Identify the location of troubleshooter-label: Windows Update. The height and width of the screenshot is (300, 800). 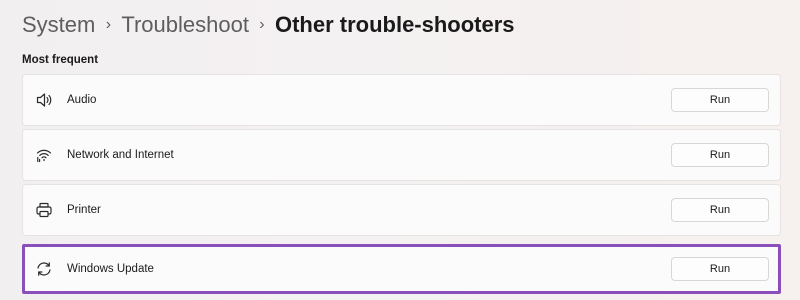
(110, 269).